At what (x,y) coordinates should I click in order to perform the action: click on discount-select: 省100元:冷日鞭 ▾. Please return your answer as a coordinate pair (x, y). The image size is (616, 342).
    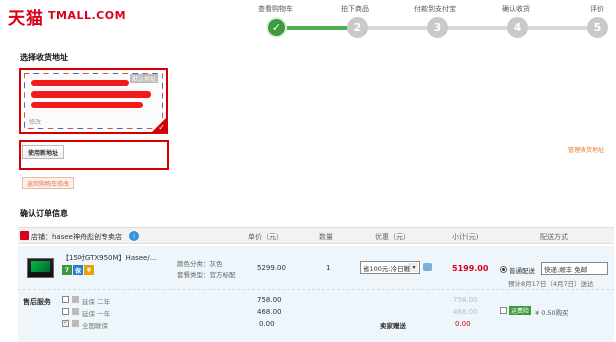
    Looking at the image, I should click on (390, 267).